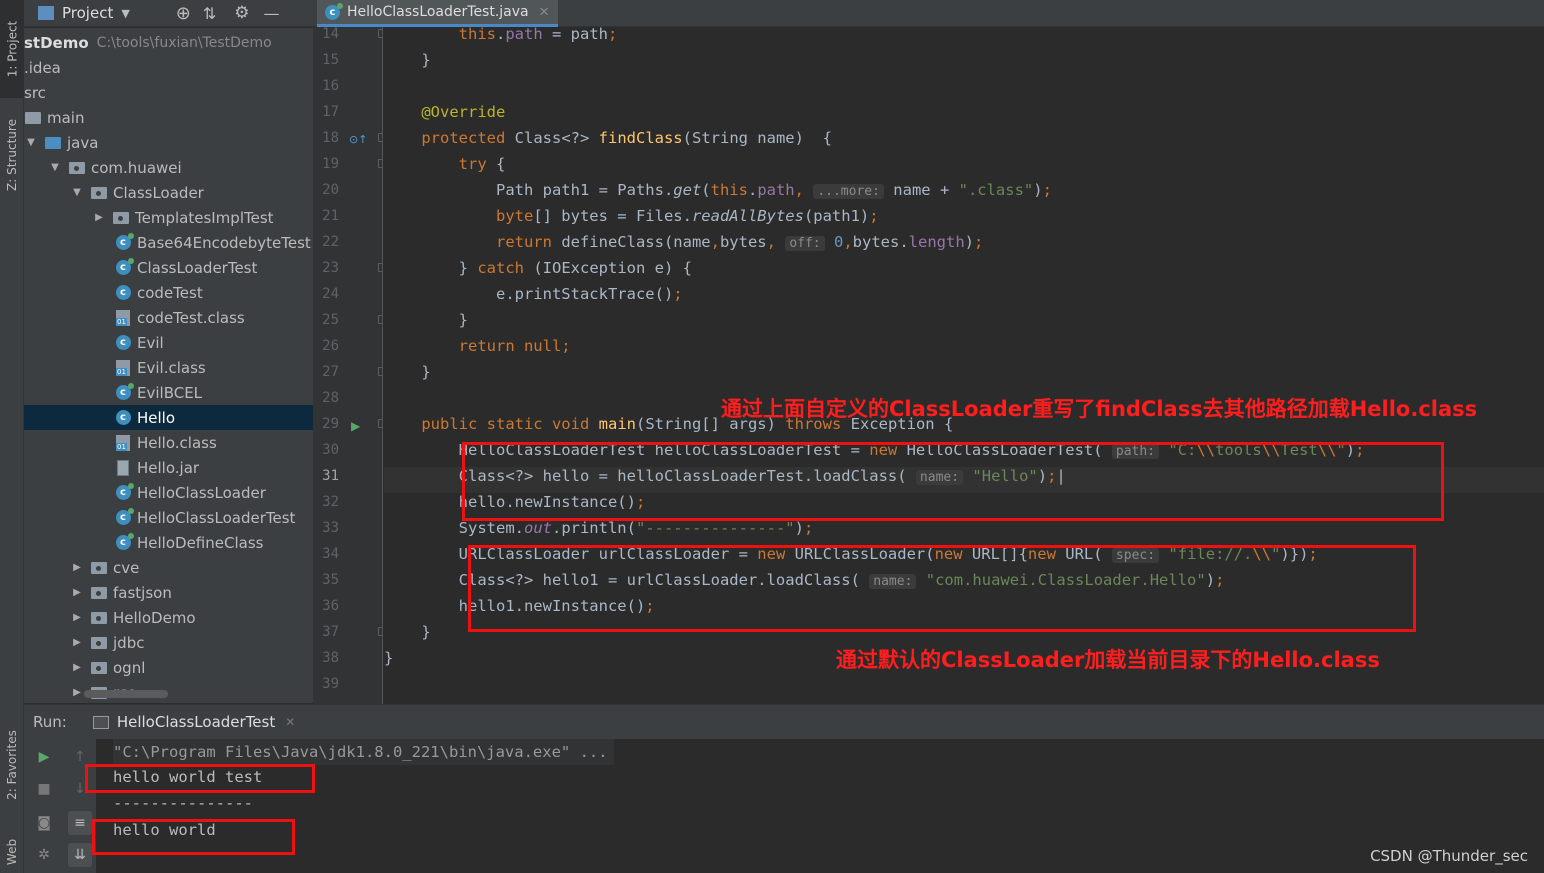  What do you see at coordinates (330, 34) in the screenshot?
I see `line-number: 14` at bounding box center [330, 34].